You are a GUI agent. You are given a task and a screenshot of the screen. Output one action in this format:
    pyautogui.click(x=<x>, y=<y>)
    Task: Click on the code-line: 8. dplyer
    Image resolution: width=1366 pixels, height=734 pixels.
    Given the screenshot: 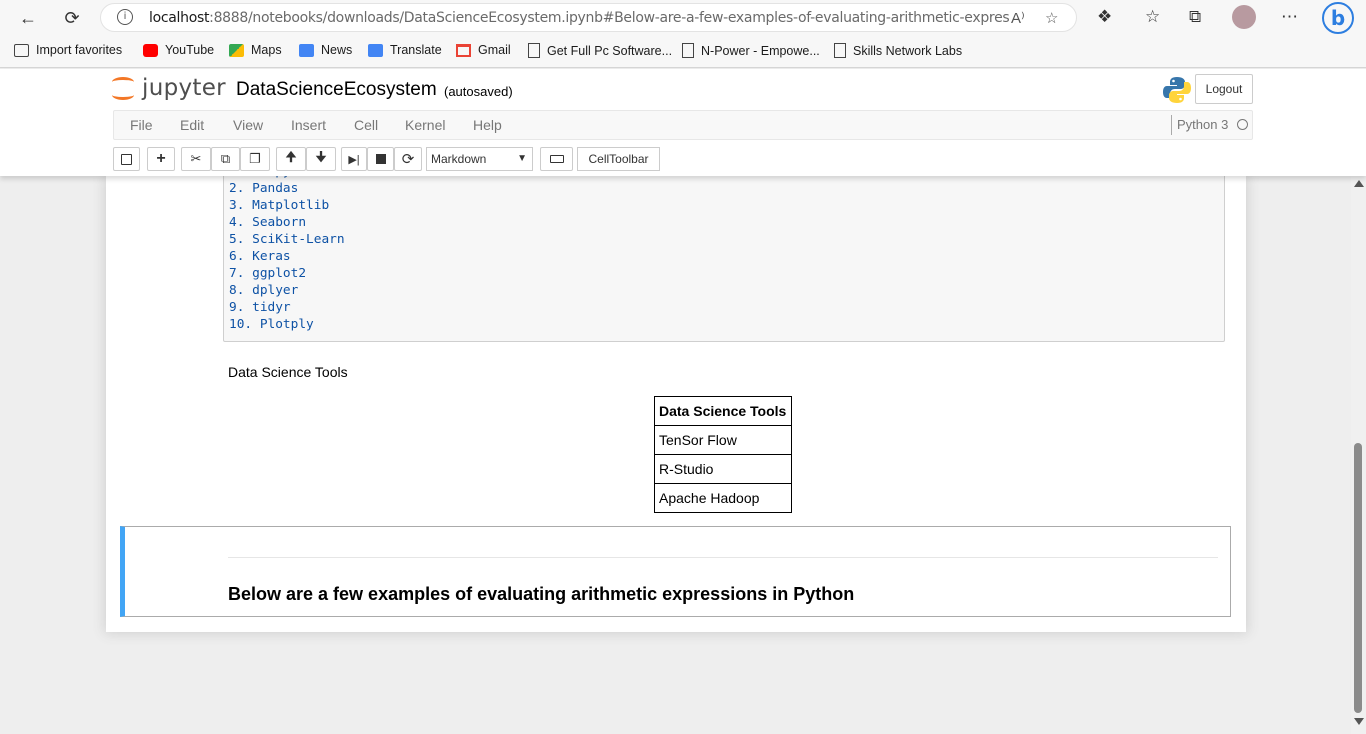 What is the action you would take?
    pyautogui.click(x=264, y=290)
    